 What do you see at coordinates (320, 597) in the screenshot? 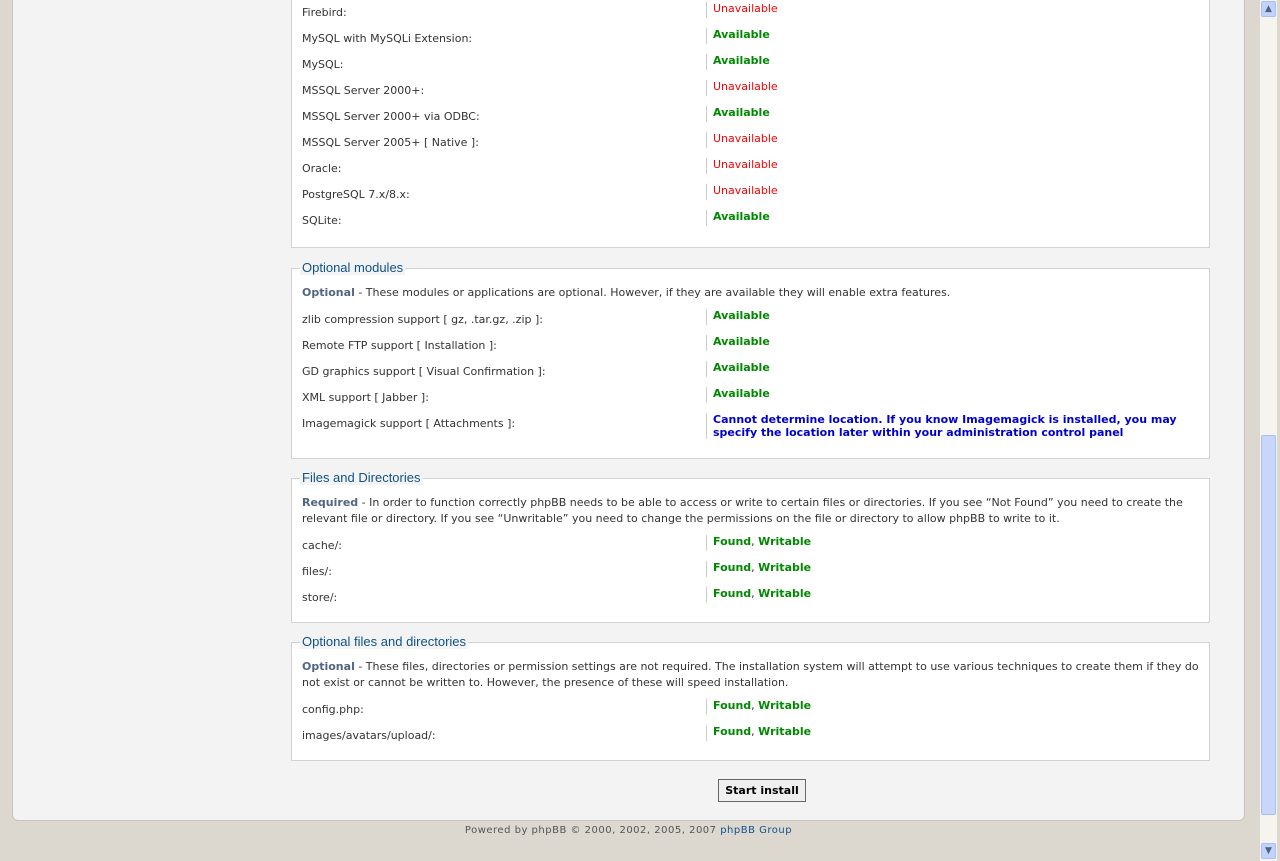
I see `row-label: store/:` at bounding box center [320, 597].